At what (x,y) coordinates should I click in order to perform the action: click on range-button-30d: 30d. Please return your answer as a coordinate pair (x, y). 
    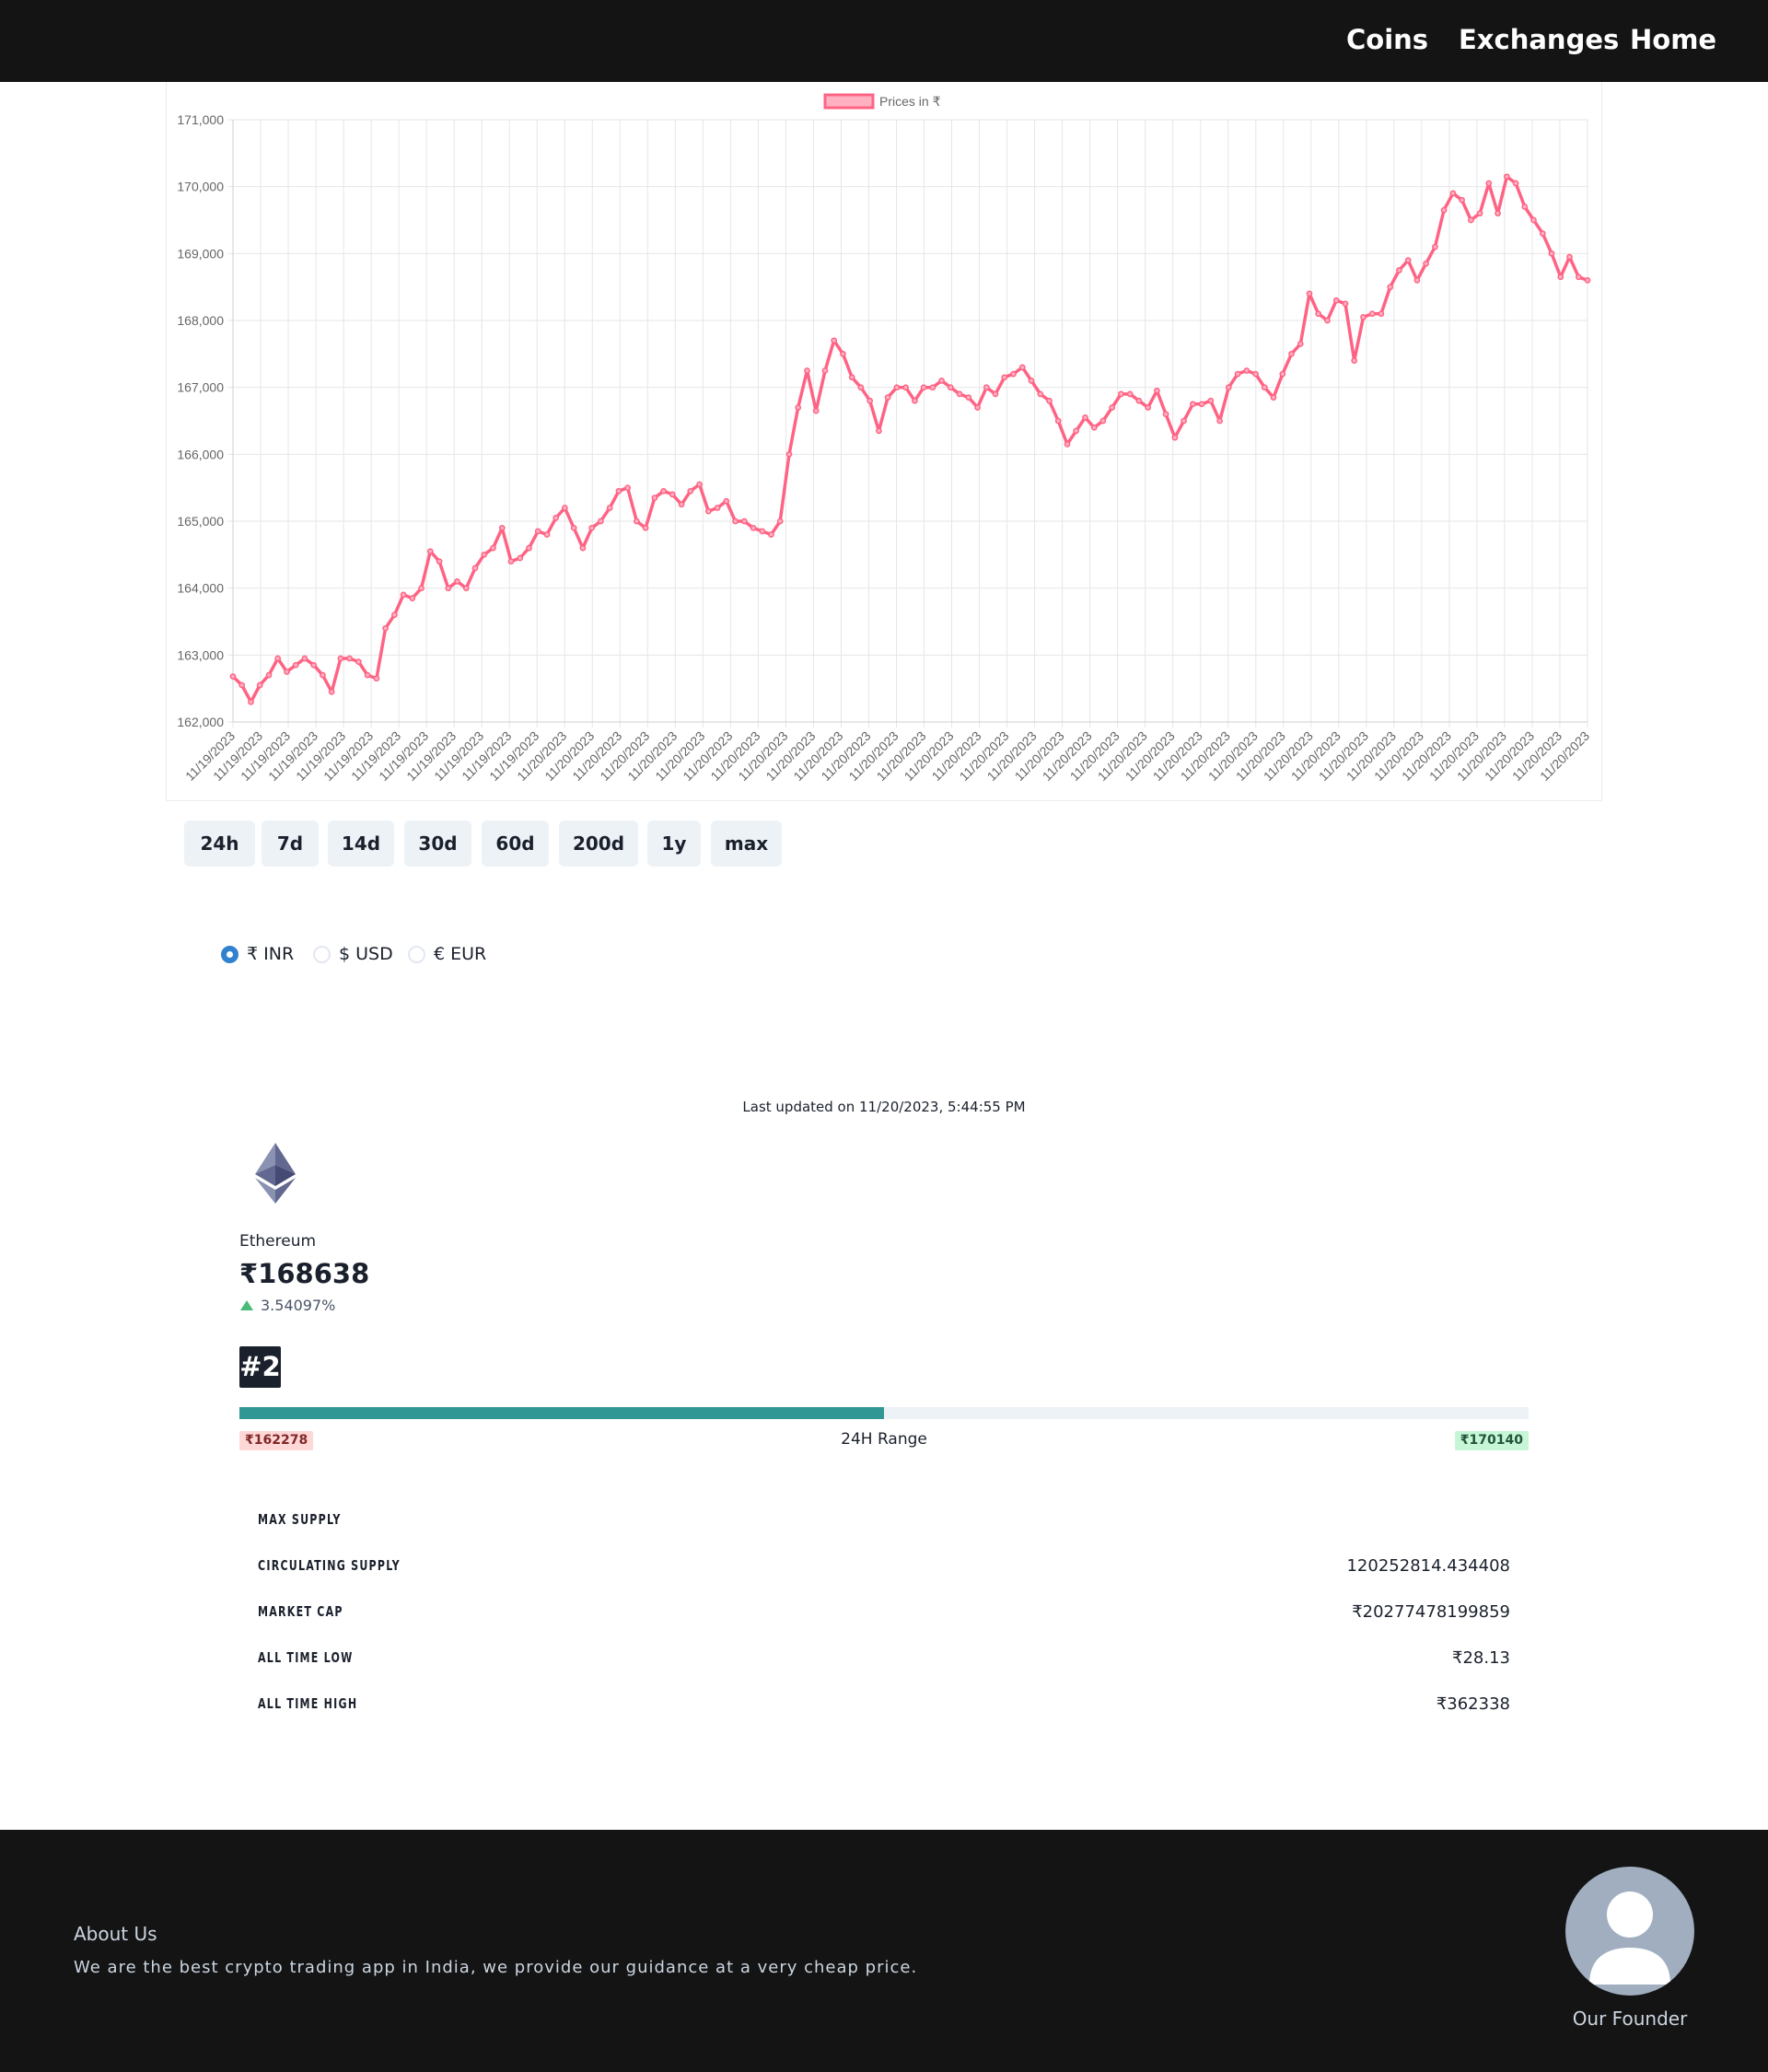
    Looking at the image, I should click on (437, 844).